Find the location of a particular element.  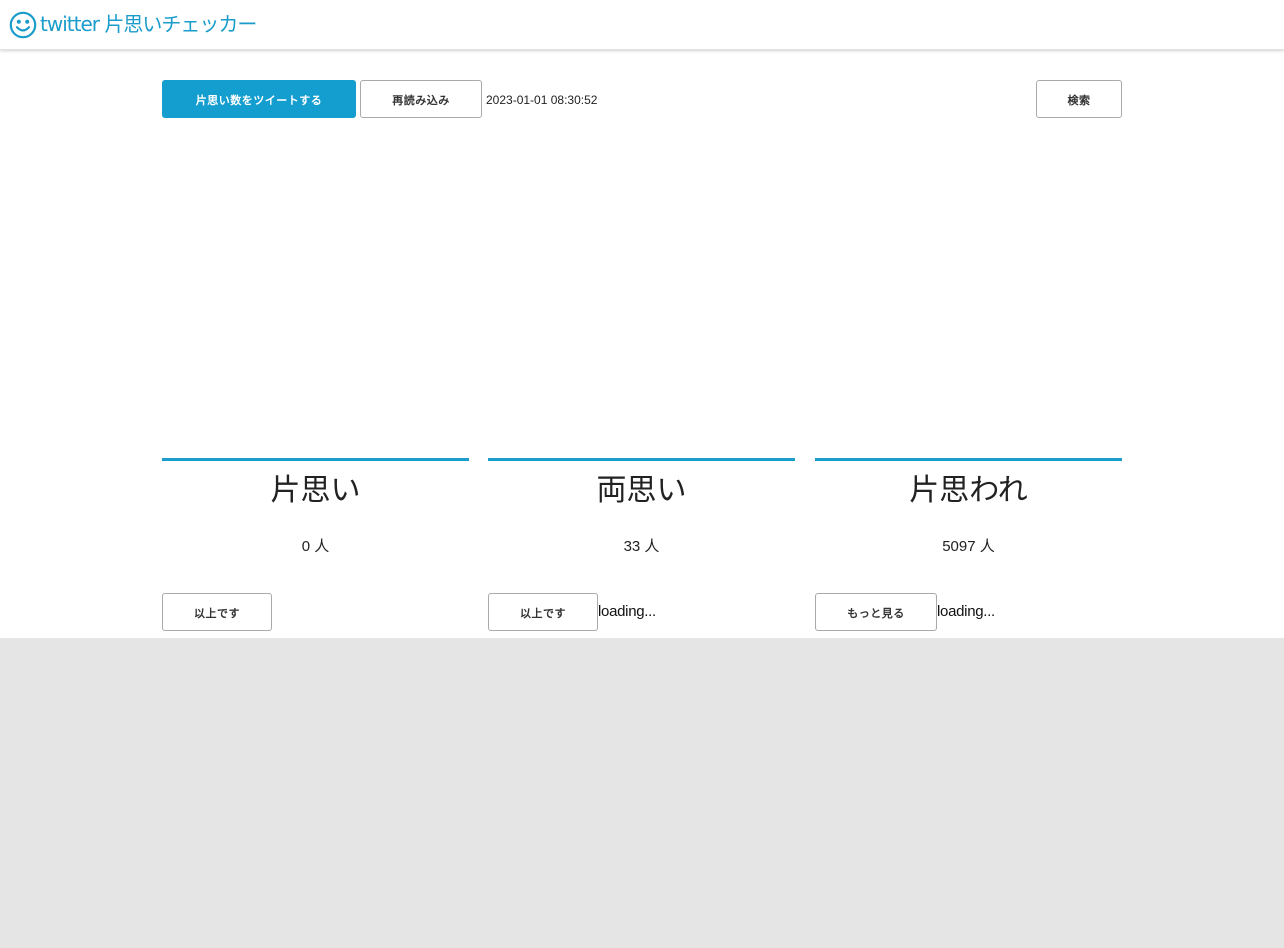

brand-link: twitter 片思いチェッカー is located at coordinates (133, 25).